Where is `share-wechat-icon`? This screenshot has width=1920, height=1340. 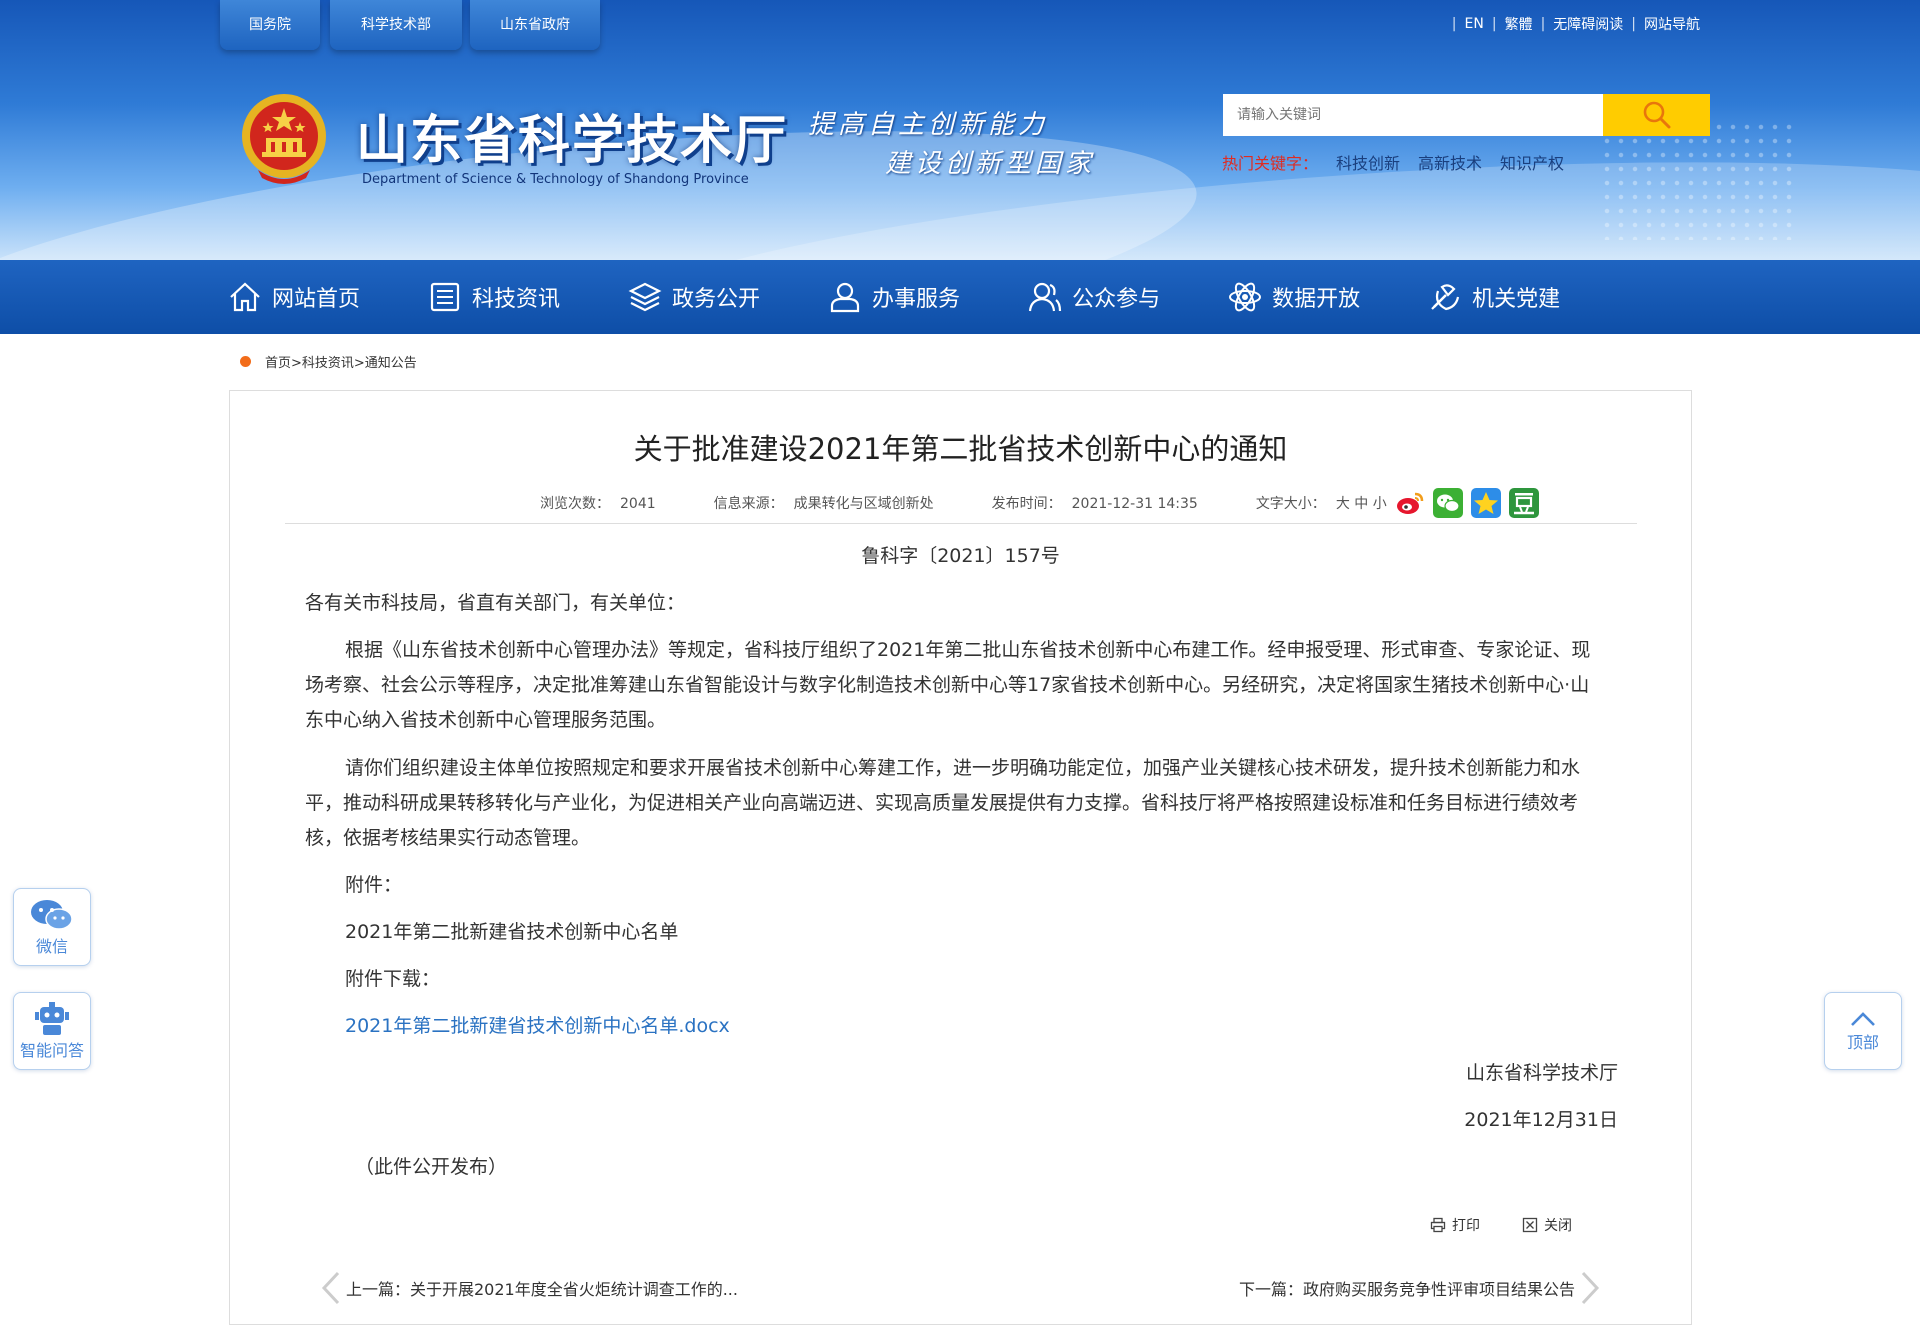 share-wechat-icon is located at coordinates (1447, 503).